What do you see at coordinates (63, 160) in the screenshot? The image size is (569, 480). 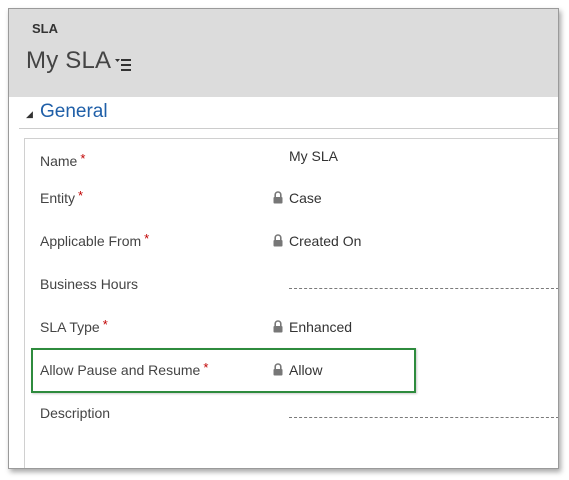 I see `field-label-name: Name *` at bounding box center [63, 160].